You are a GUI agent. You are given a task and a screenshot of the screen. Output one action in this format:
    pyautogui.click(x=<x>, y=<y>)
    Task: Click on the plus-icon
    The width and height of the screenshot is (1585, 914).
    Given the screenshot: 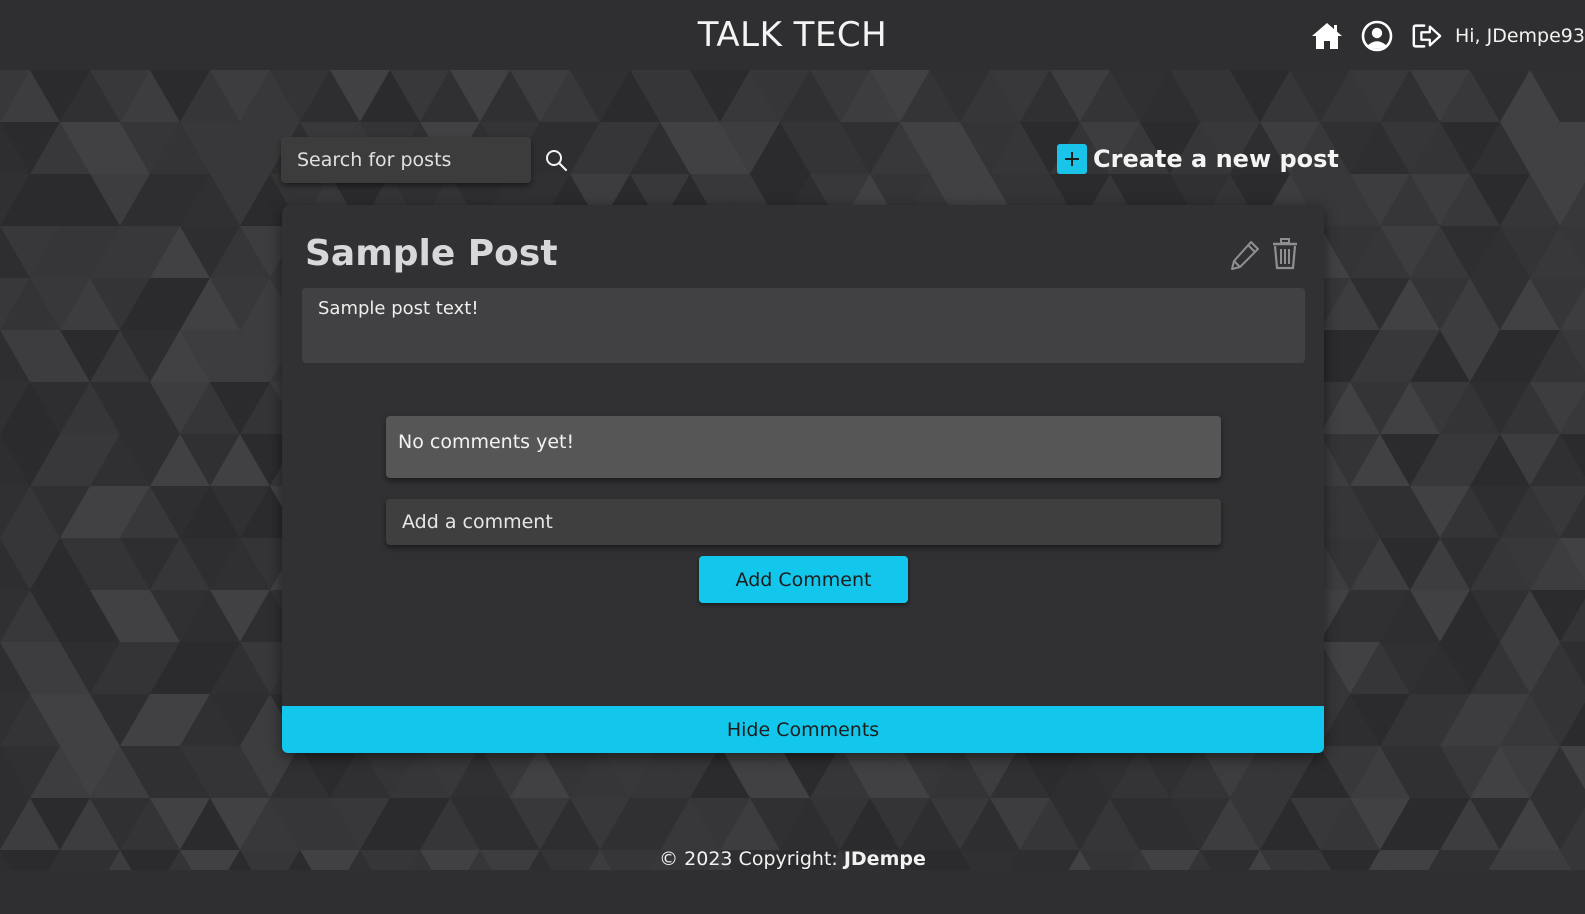 What is the action you would take?
    pyautogui.click(x=1072, y=159)
    